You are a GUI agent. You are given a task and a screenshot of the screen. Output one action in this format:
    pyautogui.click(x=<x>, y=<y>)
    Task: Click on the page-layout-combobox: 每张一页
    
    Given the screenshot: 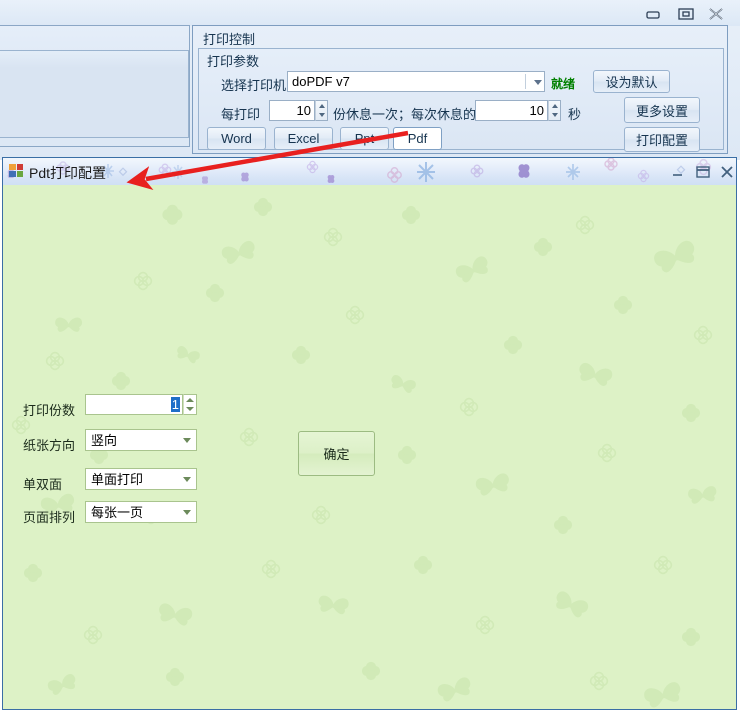 What is the action you would take?
    pyautogui.click(x=141, y=512)
    